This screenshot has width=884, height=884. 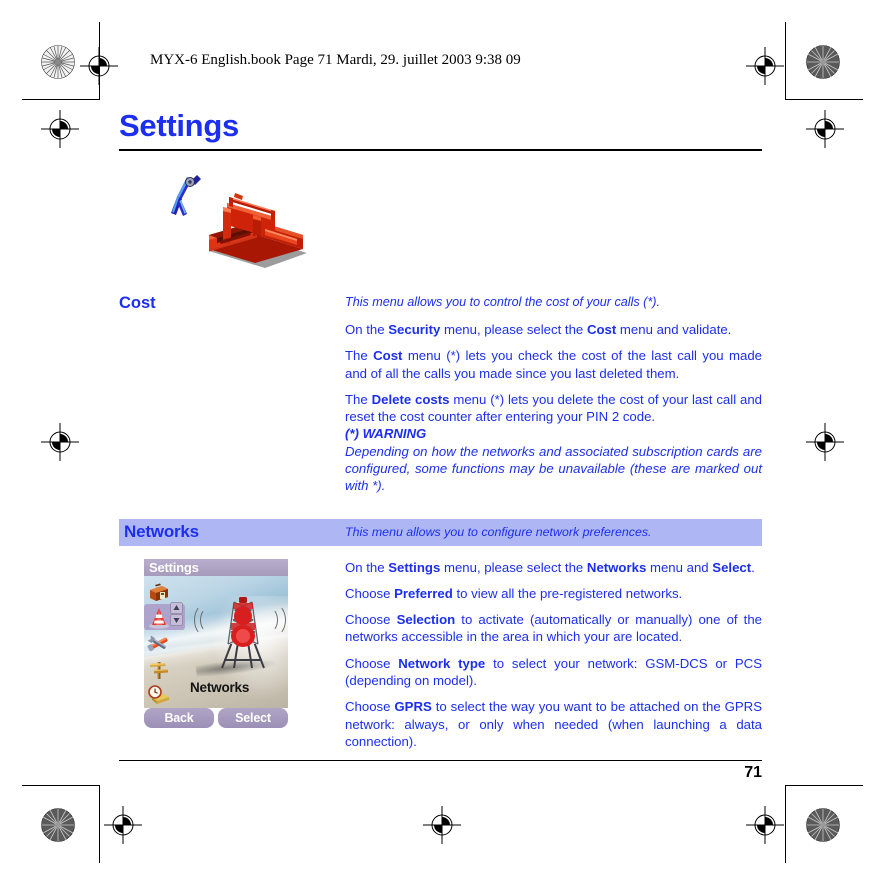 I want to click on softkey-select: Select, so click(x=253, y=717).